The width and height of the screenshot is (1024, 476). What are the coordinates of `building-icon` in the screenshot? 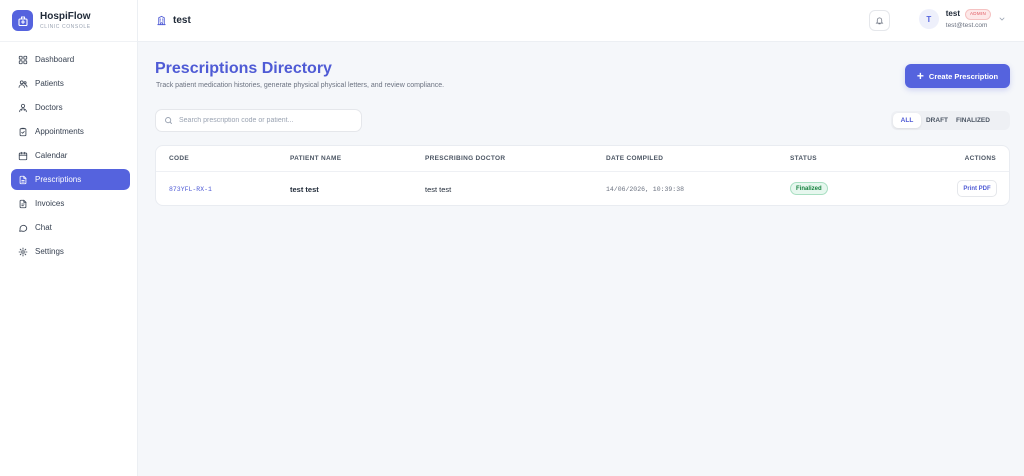 It's located at (161, 20).